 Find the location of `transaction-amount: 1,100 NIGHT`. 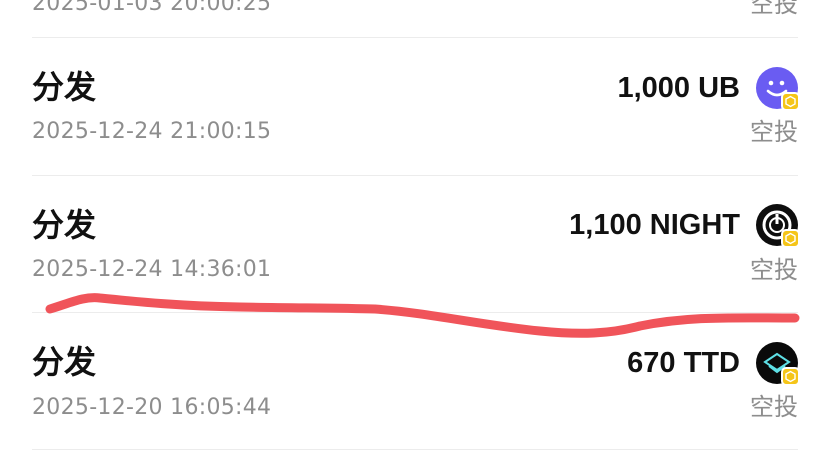

transaction-amount: 1,100 NIGHT is located at coordinates (654, 225).